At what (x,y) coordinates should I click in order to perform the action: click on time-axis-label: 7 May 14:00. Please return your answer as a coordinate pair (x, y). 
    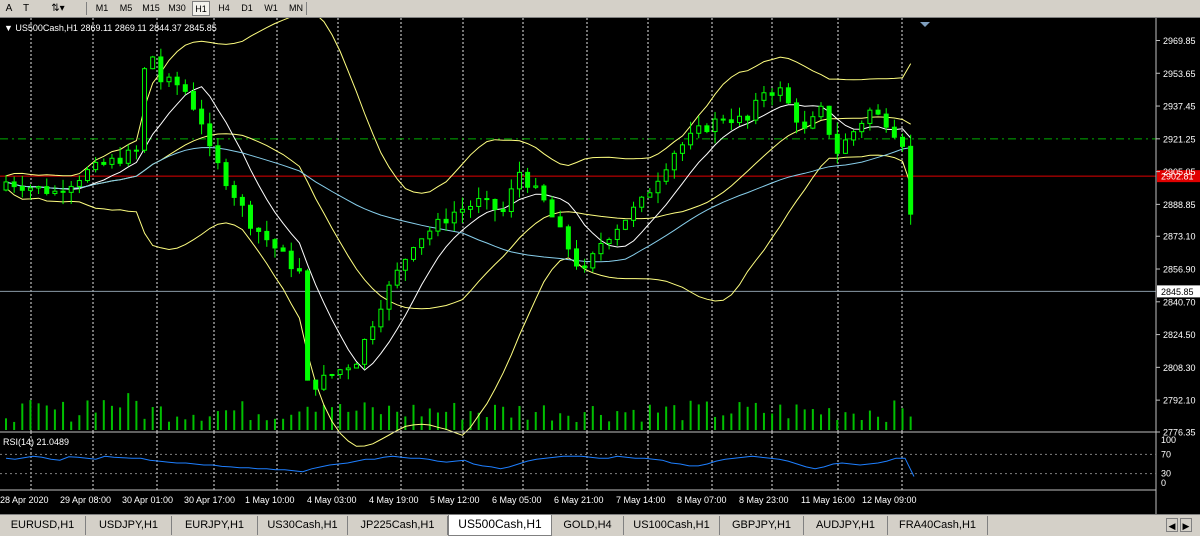
    Looking at the image, I should click on (641, 500).